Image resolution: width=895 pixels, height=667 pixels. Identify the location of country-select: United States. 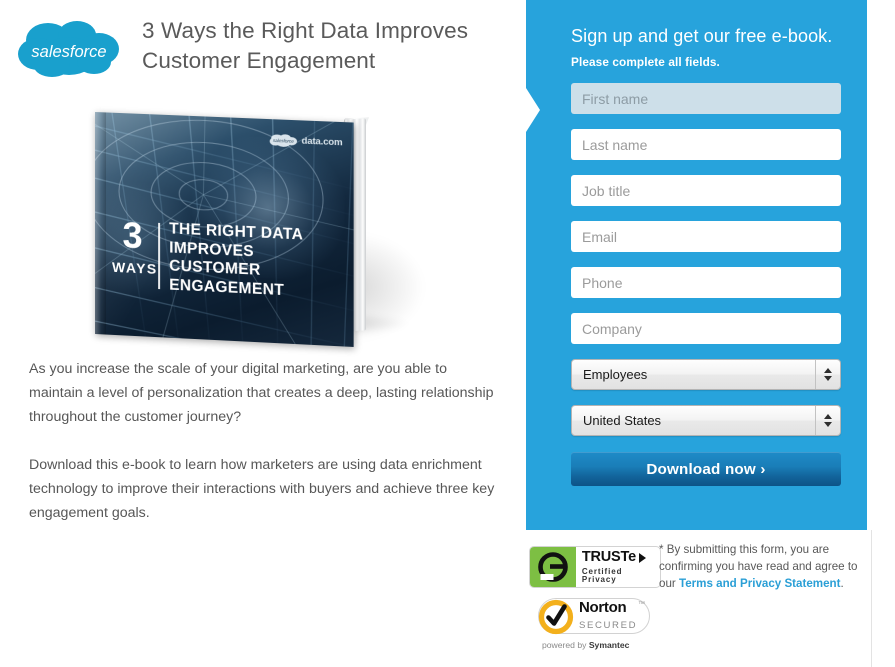
(706, 420).